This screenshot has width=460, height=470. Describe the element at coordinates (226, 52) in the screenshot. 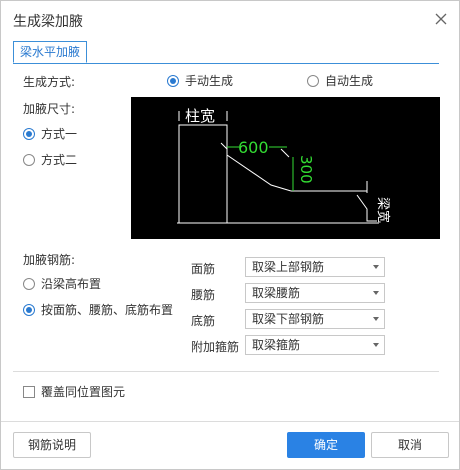

I see `tab-bar: 梁水平加腋` at that location.